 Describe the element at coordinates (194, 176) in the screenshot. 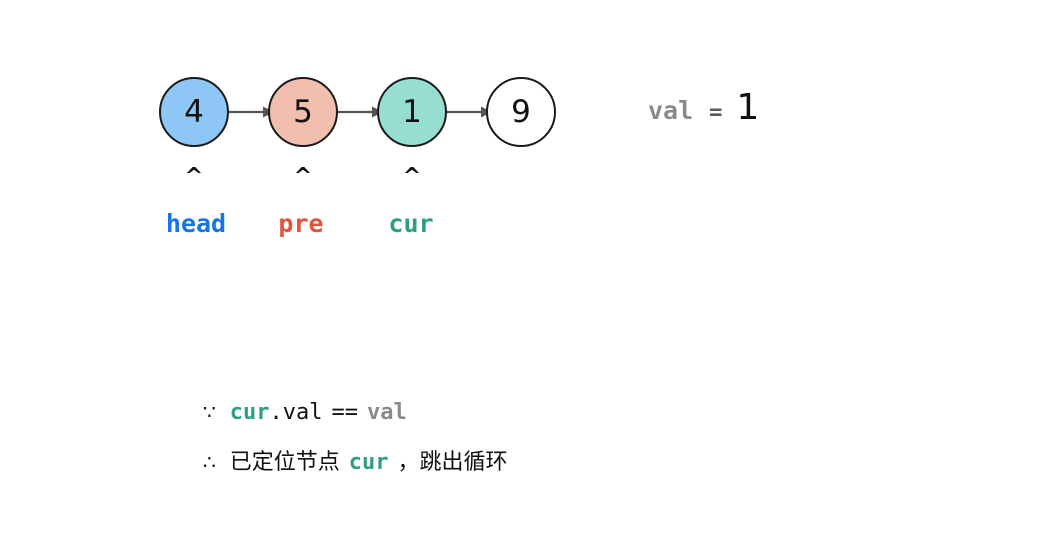

I see `caret-icon-head: ^` at that location.